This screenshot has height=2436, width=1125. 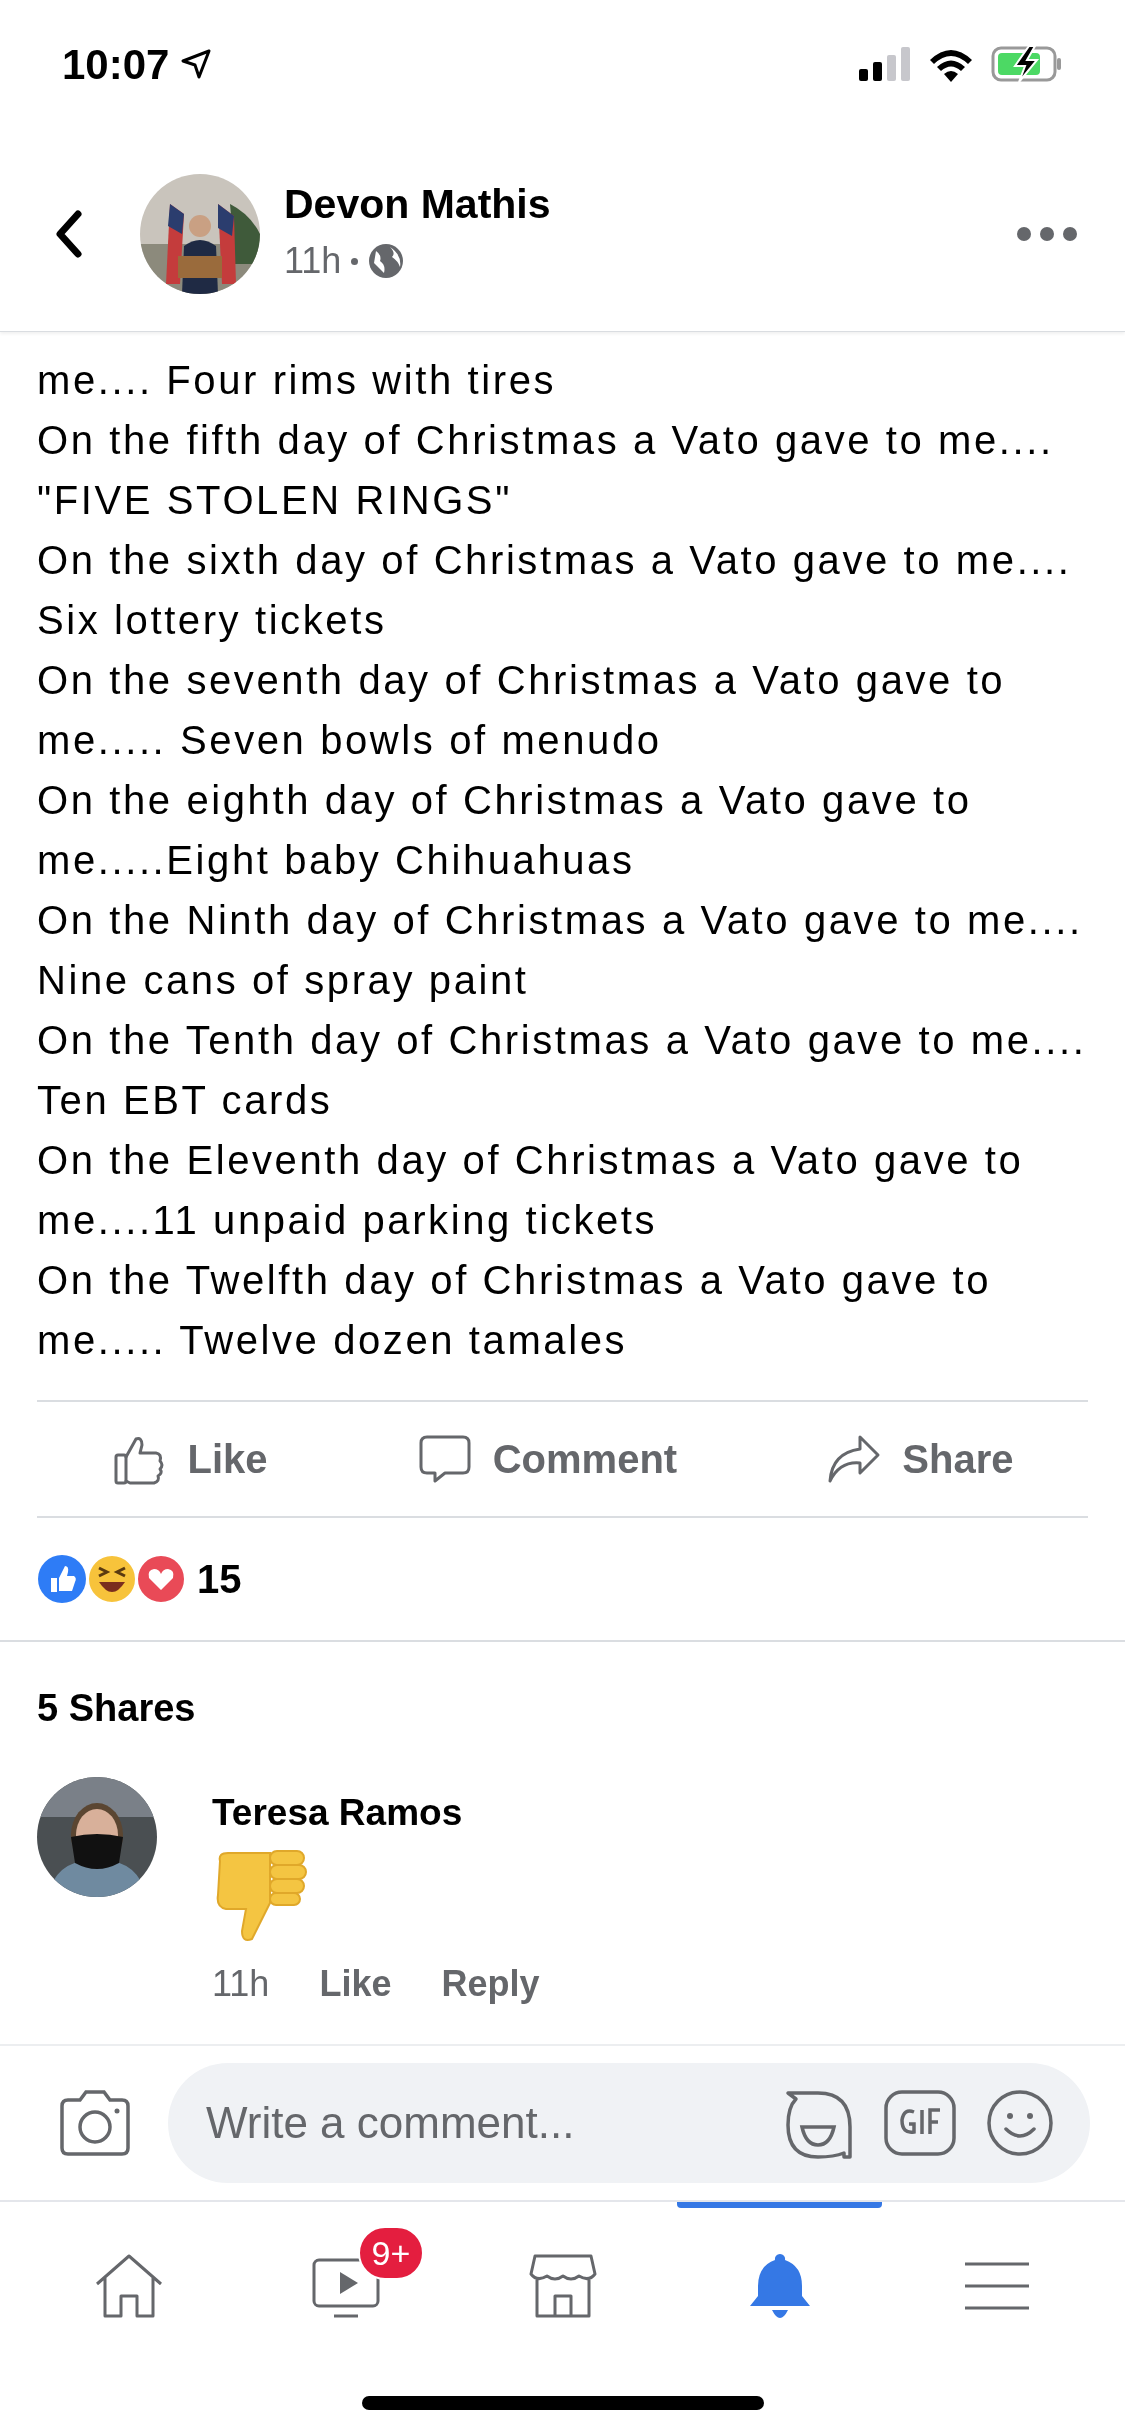 What do you see at coordinates (376, 1813) in the screenshot?
I see `commenter-name: Teresa Ramos` at bounding box center [376, 1813].